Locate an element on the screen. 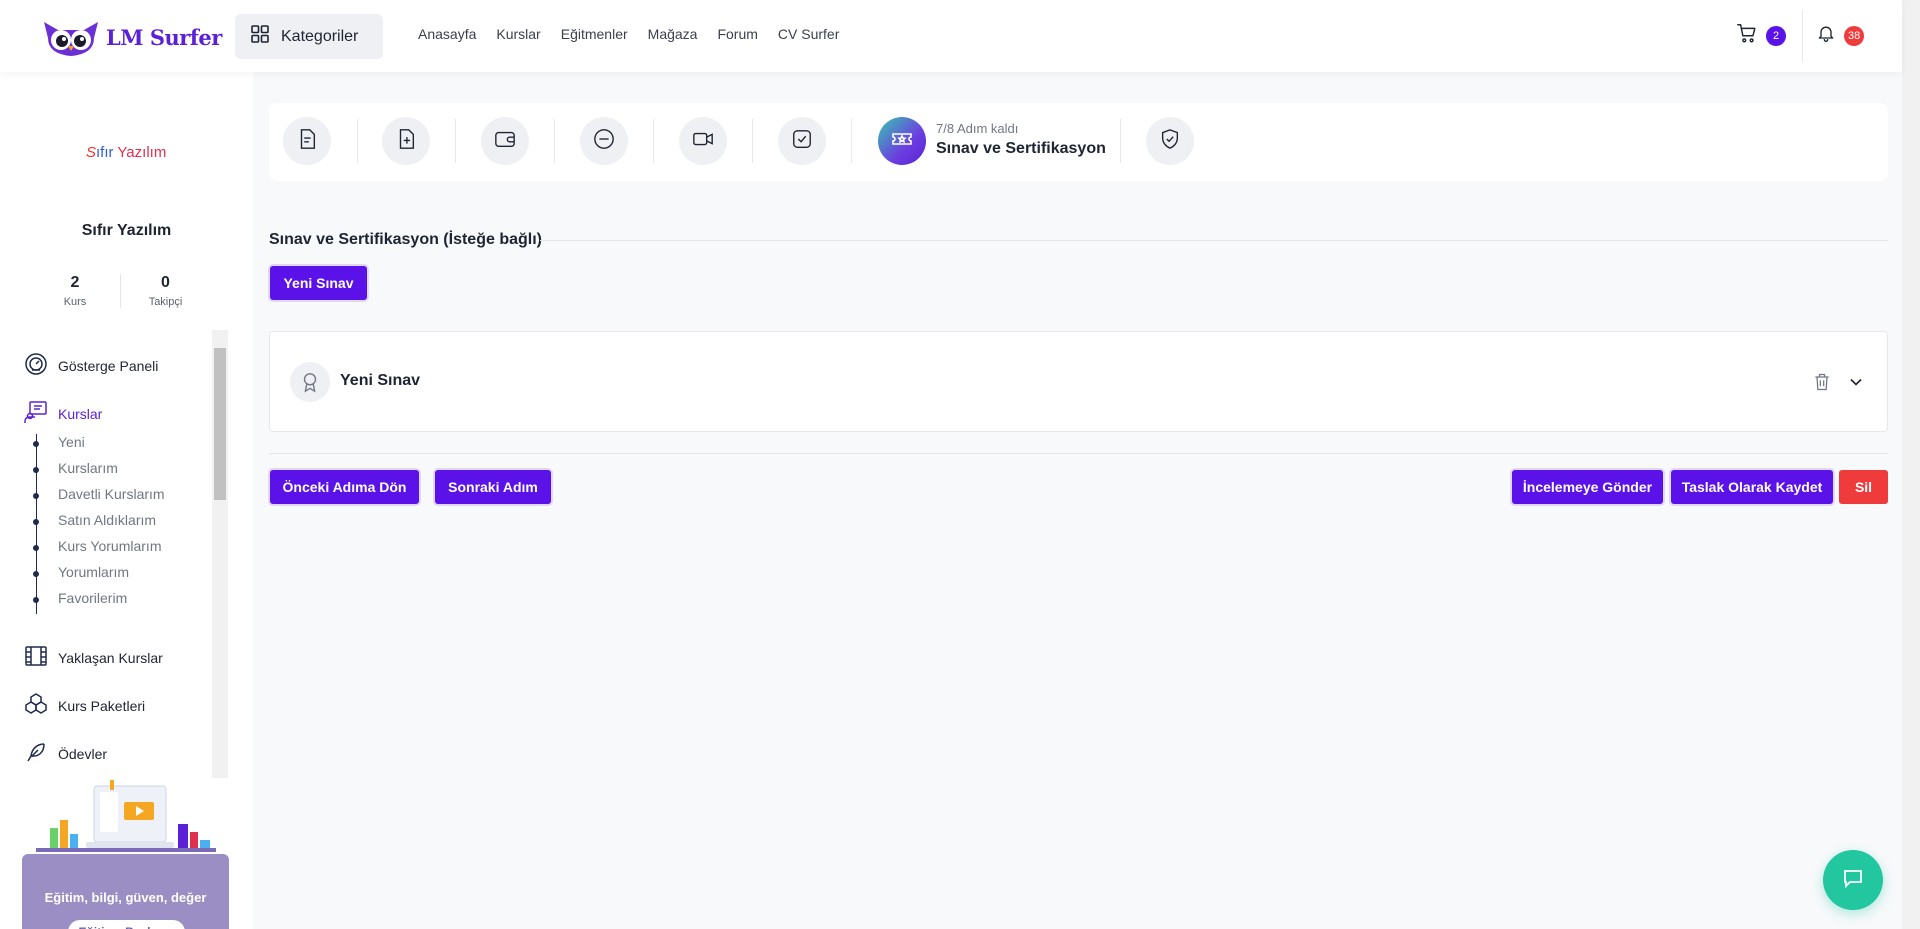  ticket-star-icon is located at coordinates (902, 141).